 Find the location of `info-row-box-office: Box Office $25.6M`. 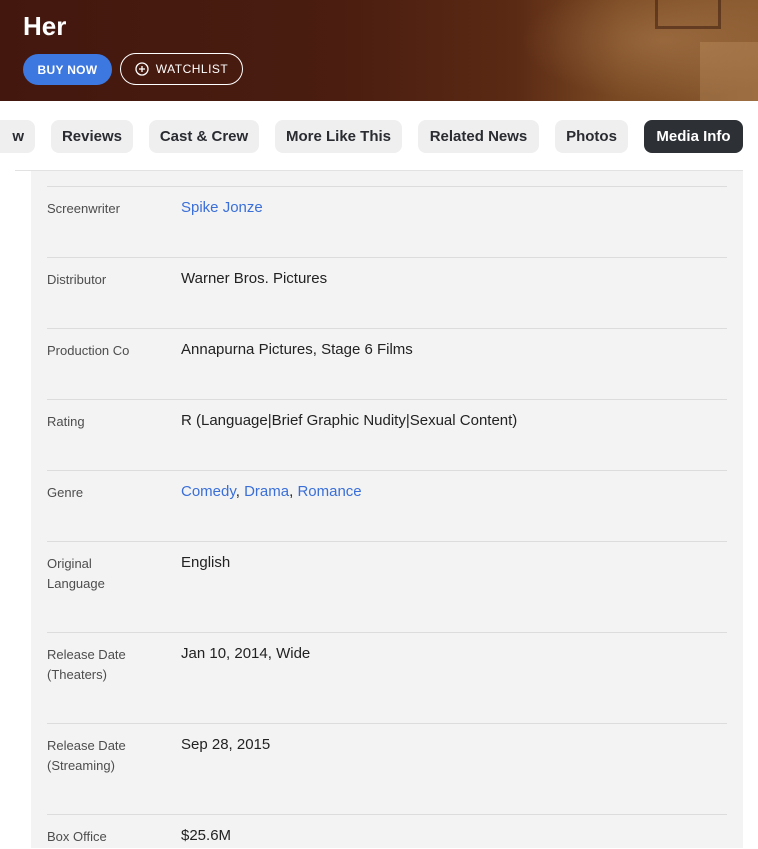

info-row-box-office: Box Office $25.6M is located at coordinates (387, 831).